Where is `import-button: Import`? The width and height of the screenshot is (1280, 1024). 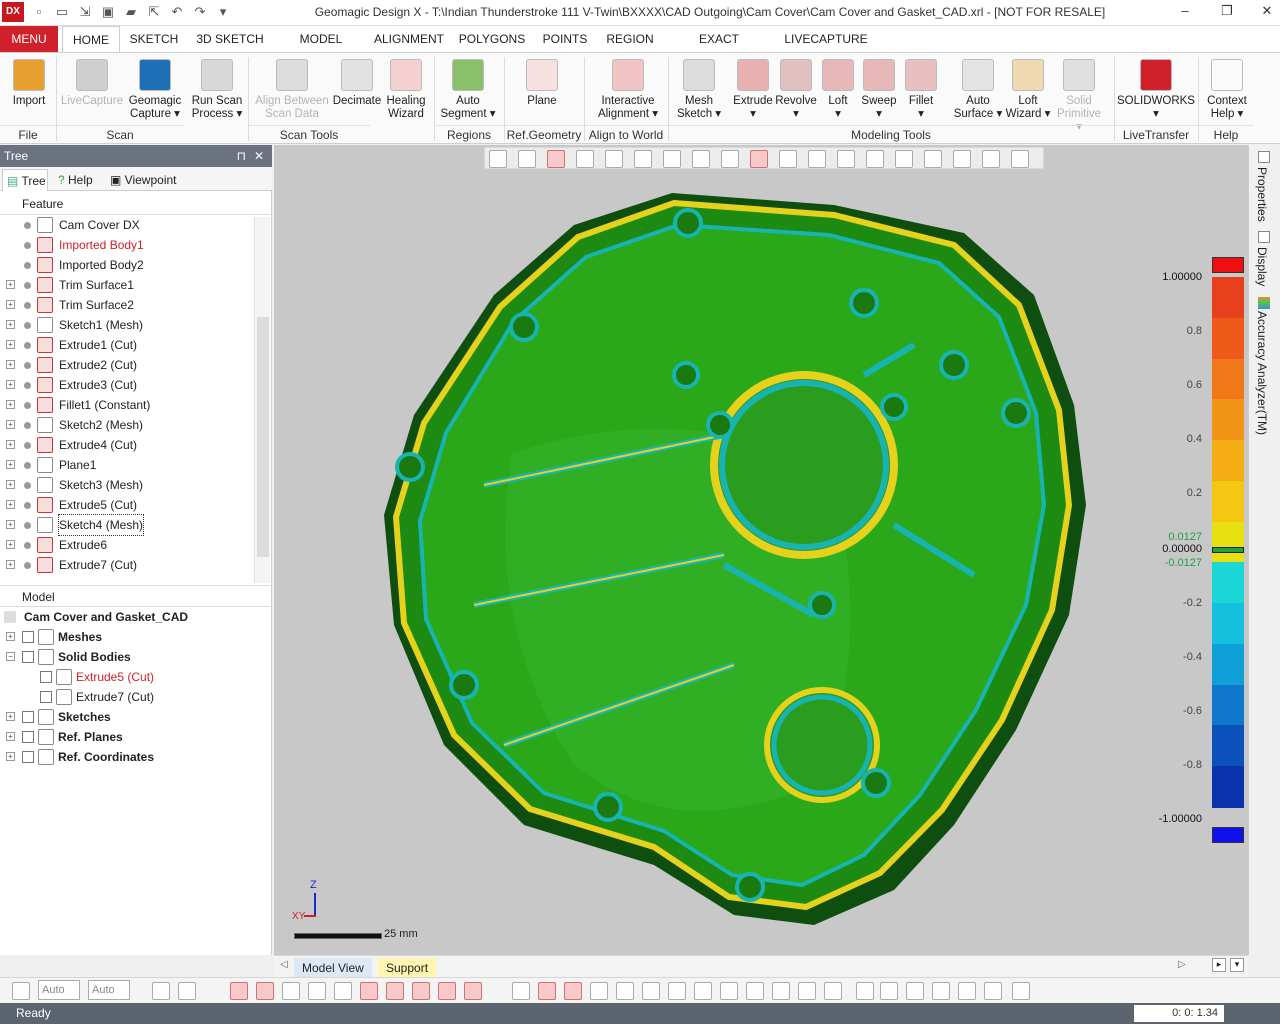
import-button: Import is located at coordinates (29, 92).